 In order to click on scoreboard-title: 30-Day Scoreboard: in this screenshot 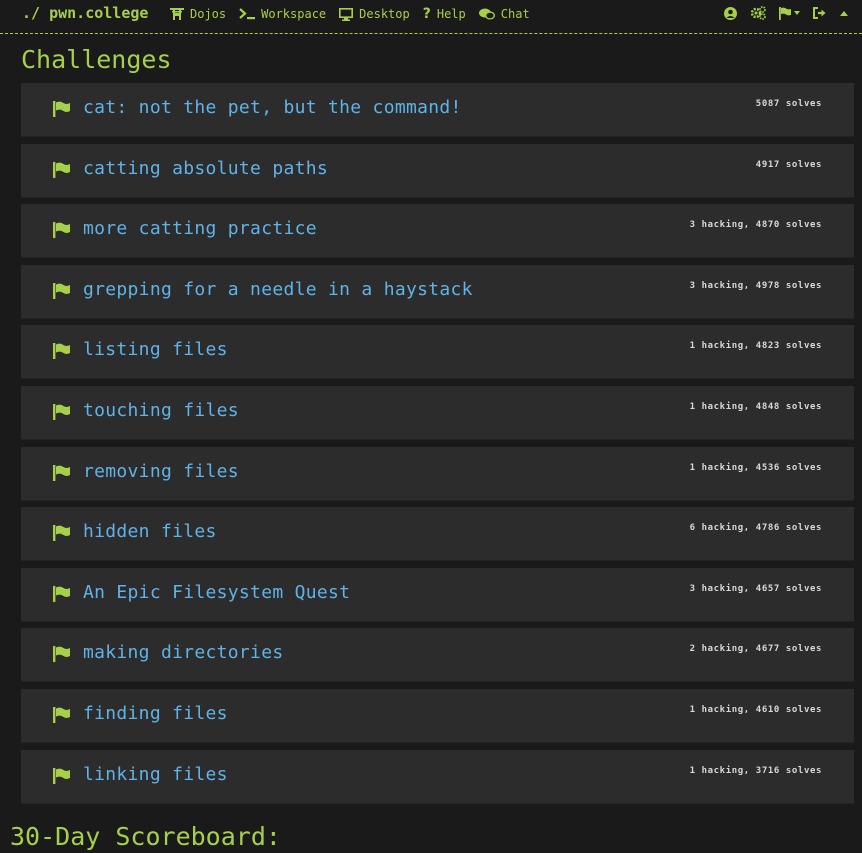, I will do `click(145, 836)`.